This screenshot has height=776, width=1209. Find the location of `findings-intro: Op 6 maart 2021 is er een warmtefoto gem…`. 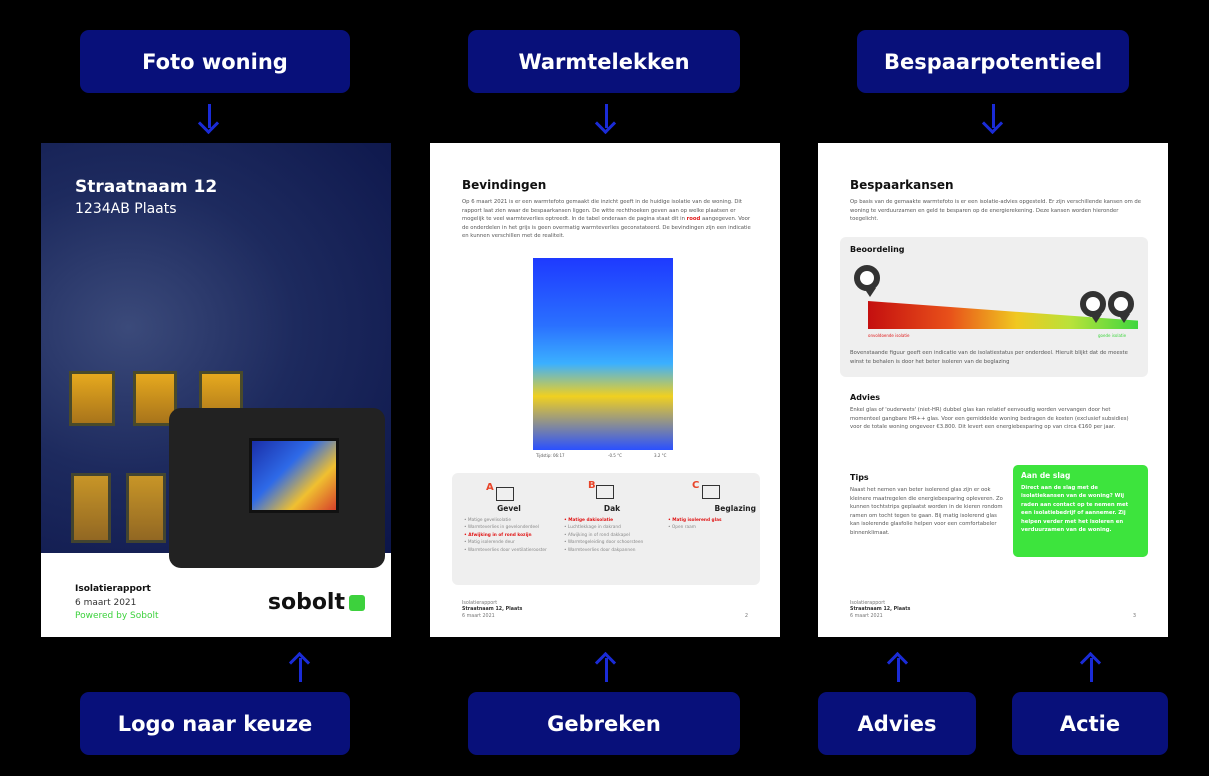

findings-intro: Op 6 maart 2021 is er een warmtefoto gem… is located at coordinates (606, 219).